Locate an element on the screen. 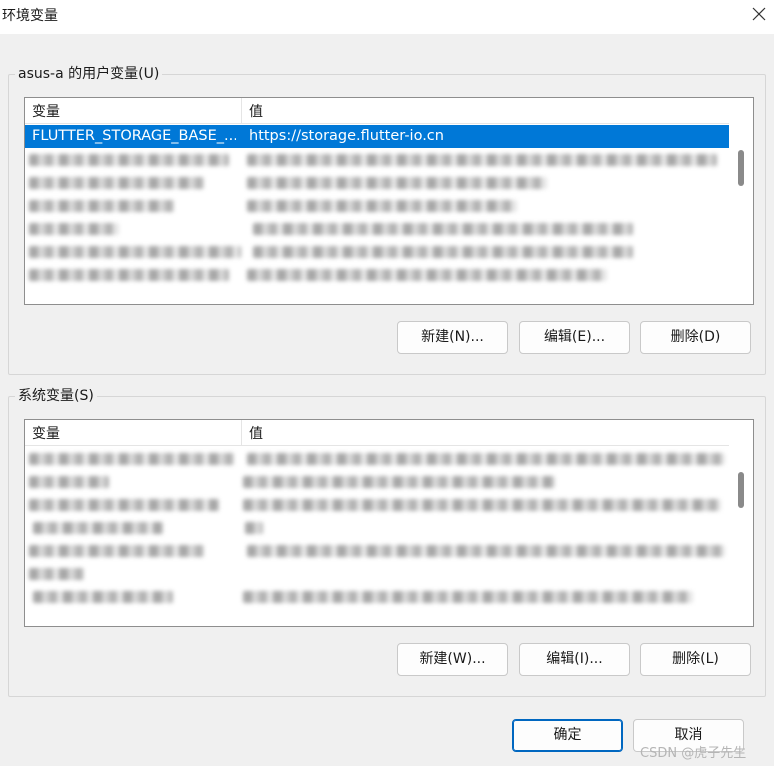 The image size is (774, 766). ok-button: 确定 is located at coordinates (567, 735).